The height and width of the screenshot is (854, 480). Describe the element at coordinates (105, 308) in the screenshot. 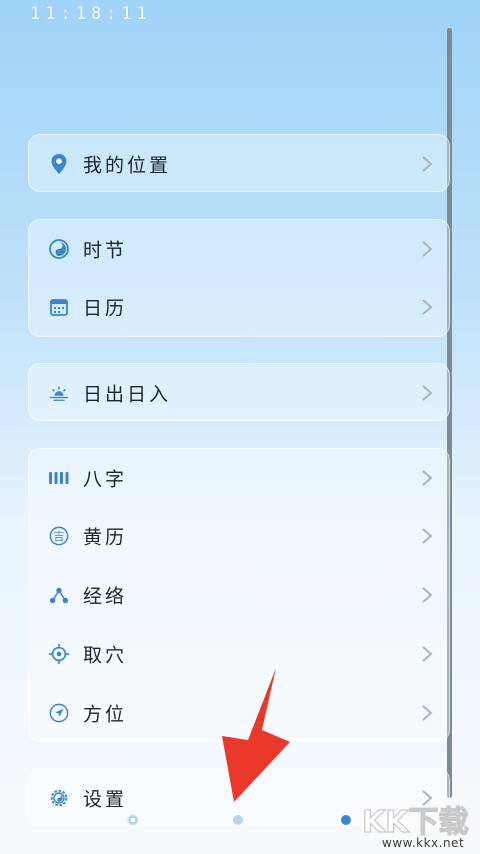

I see `menu-item-label: 日历` at that location.